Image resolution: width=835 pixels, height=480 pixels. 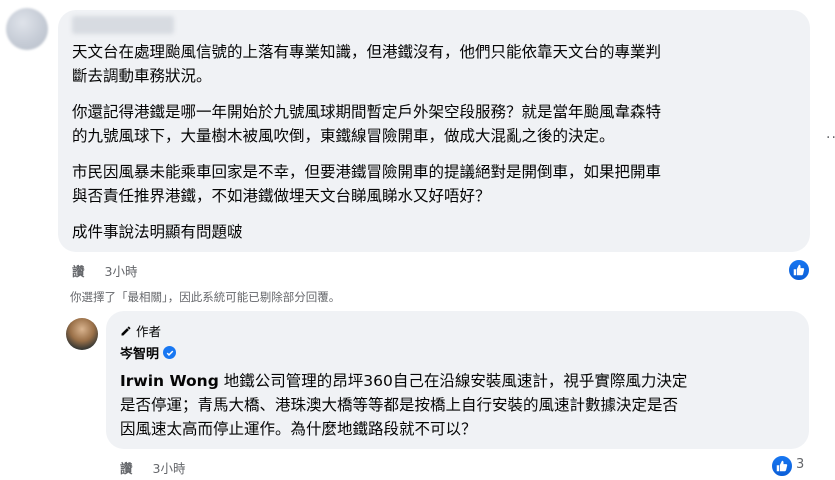 I want to click on comment-paragraph-4: 成件事說法明顯有問題啵, so click(x=157, y=232).